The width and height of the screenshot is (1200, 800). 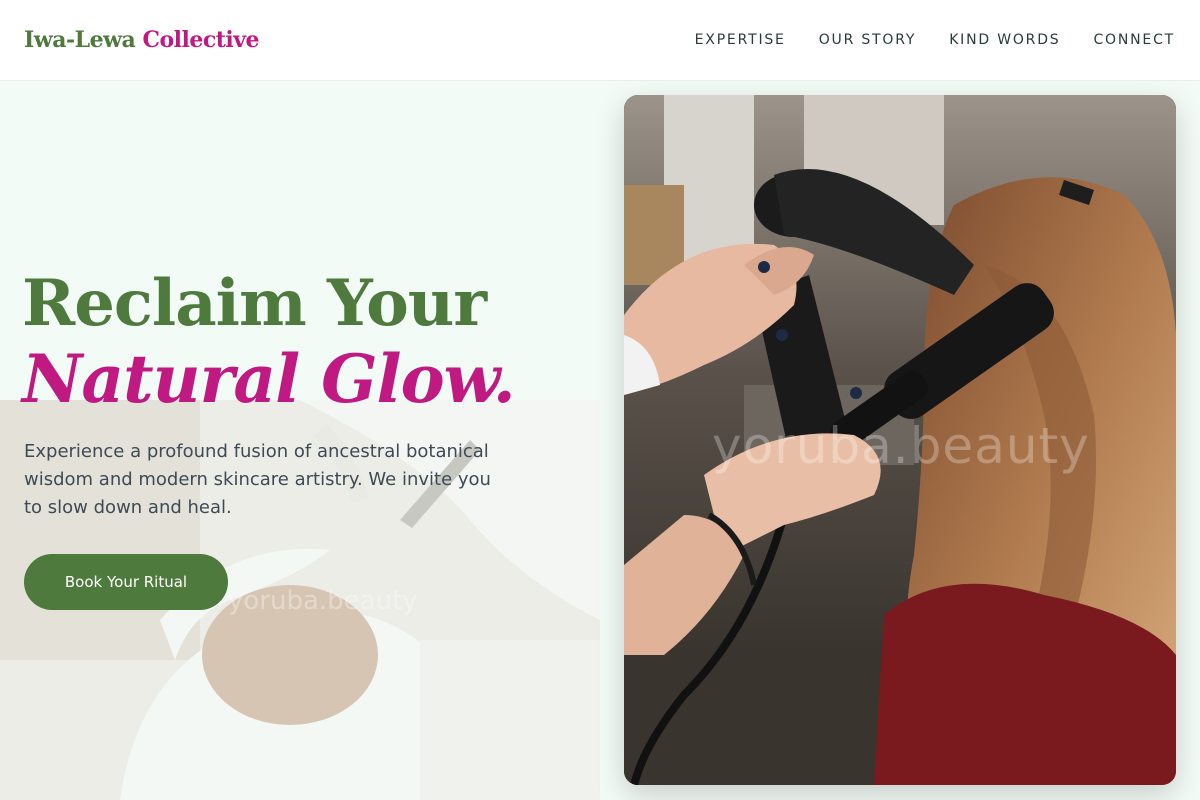 What do you see at coordinates (254, 303) in the screenshot?
I see `headline-line-1: Reclaim Your` at bounding box center [254, 303].